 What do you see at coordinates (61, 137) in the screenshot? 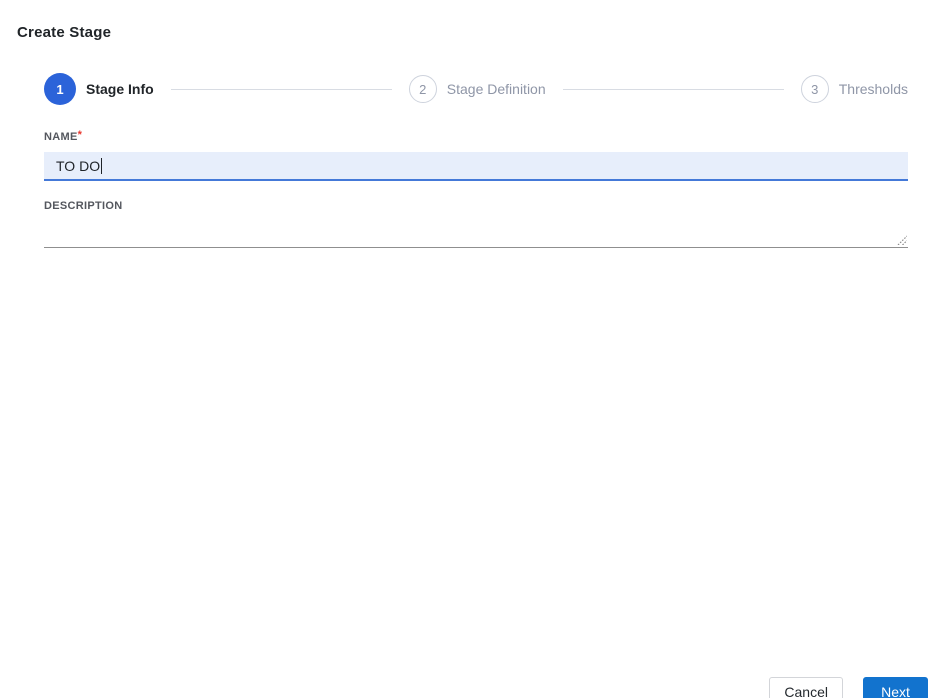
I see `name-field-label: NAME` at bounding box center [61, 137].